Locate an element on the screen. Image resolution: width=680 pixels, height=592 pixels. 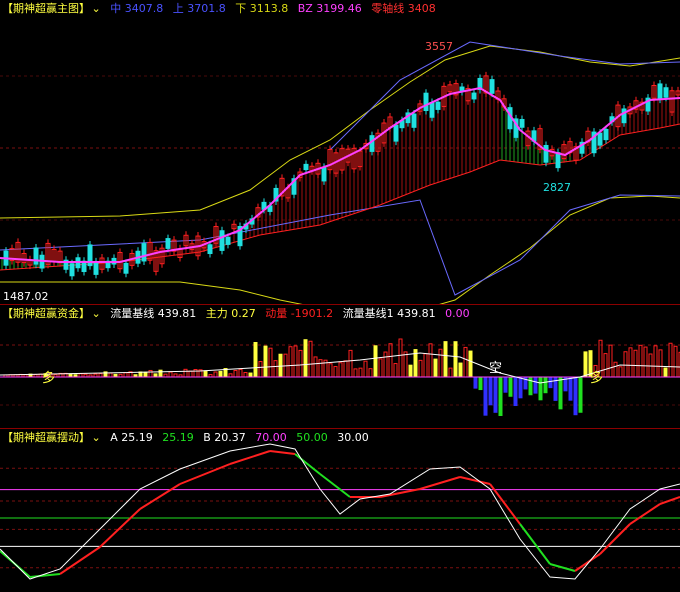
long-signal-label-2: 多 is located at coordinates (597, 378).